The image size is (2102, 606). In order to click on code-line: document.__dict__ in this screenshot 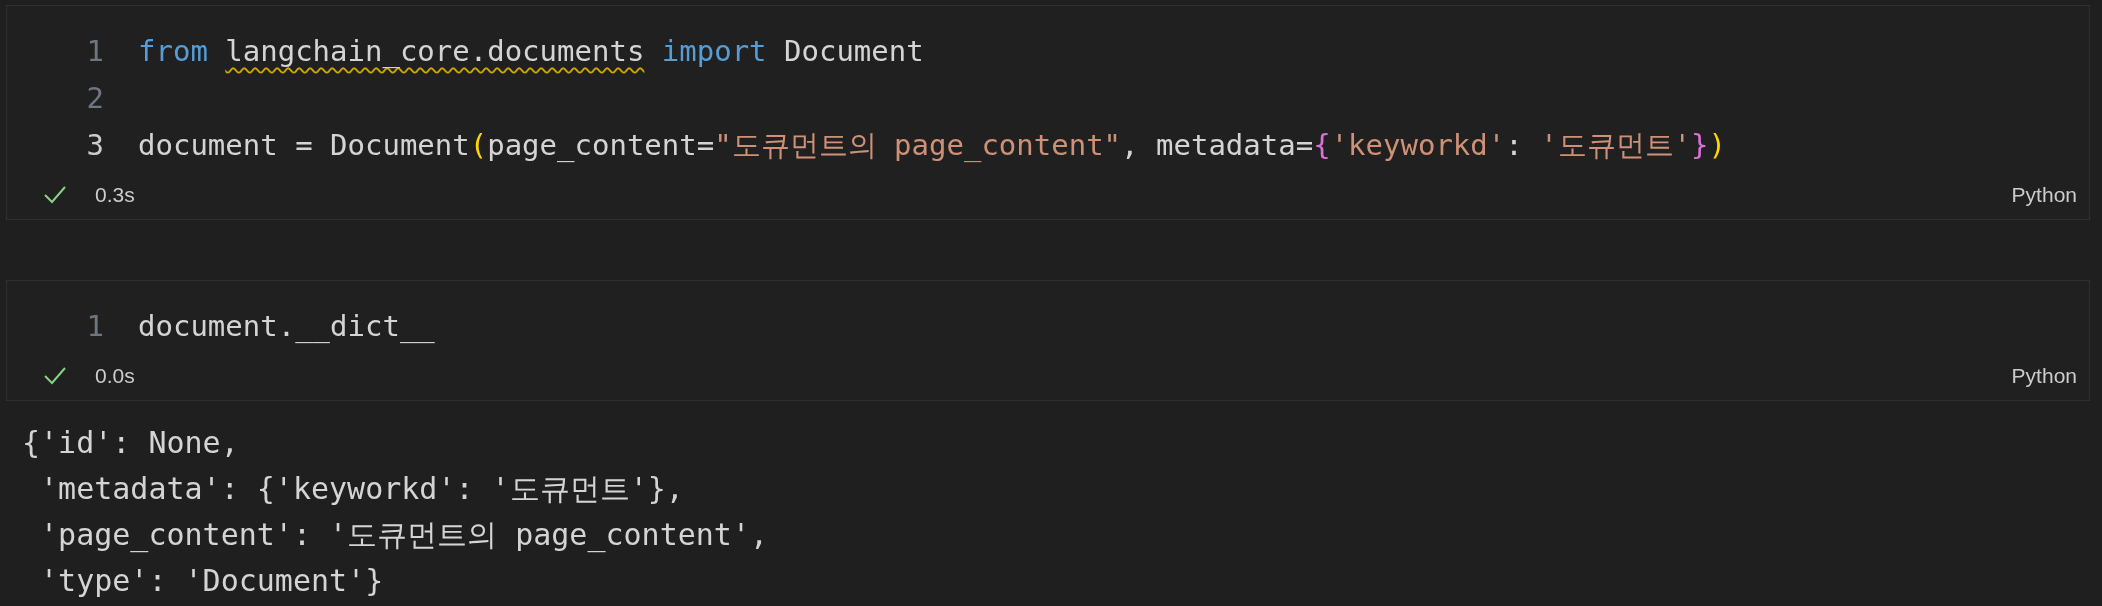, I will do `click(286, 326)`.